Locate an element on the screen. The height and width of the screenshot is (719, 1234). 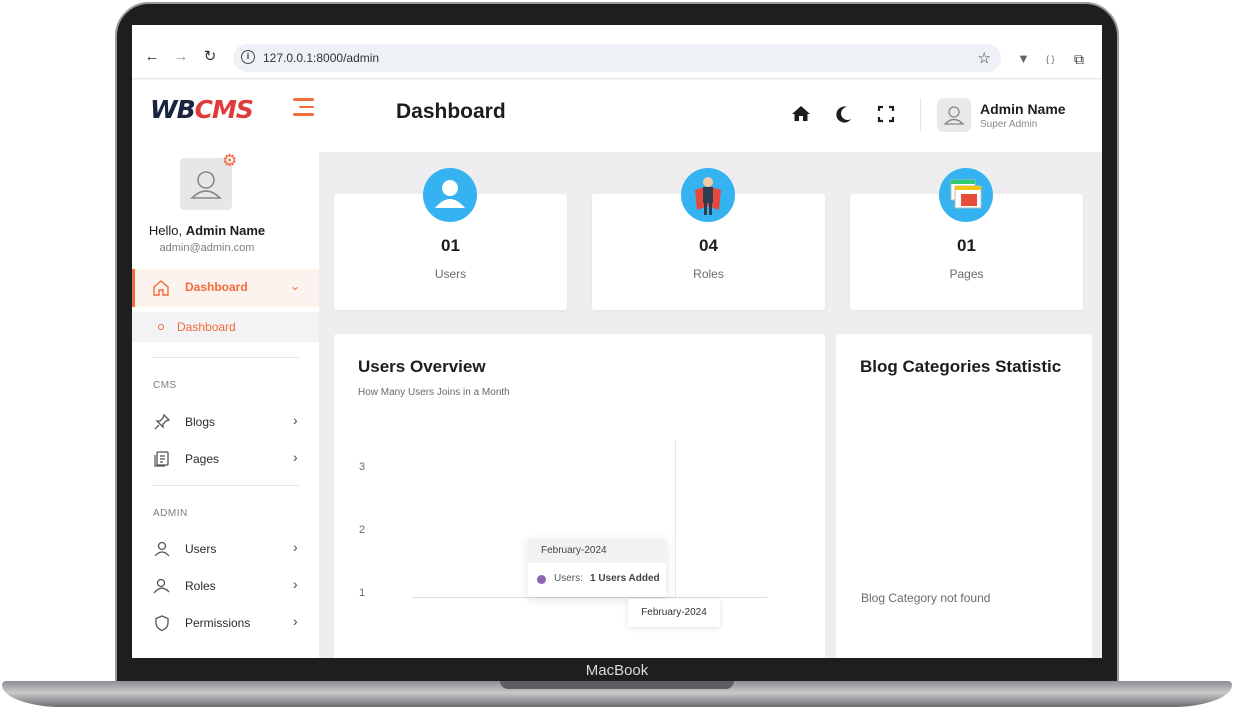
sidebar-item-dashboard: Dashboard ⌄ is located at coordinates (225, 288).